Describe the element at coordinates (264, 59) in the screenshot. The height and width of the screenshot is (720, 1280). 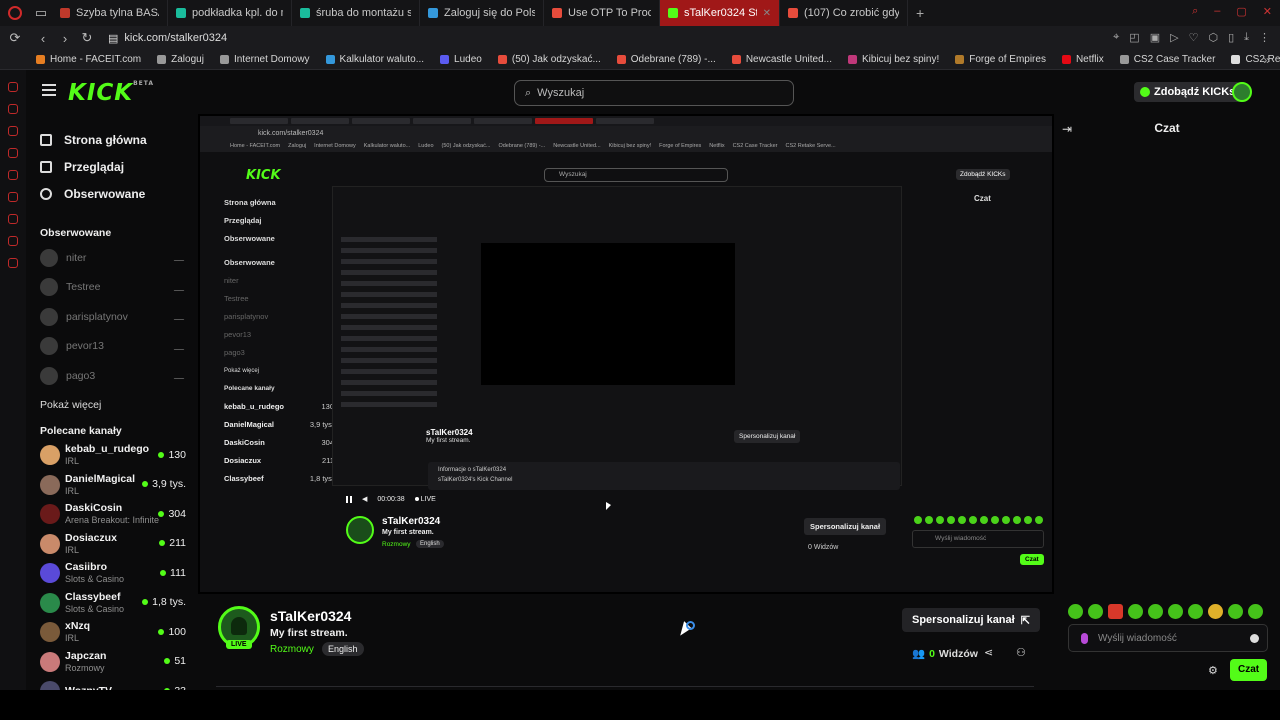
I see `bookmark-item: Internet Domowy` at that location.